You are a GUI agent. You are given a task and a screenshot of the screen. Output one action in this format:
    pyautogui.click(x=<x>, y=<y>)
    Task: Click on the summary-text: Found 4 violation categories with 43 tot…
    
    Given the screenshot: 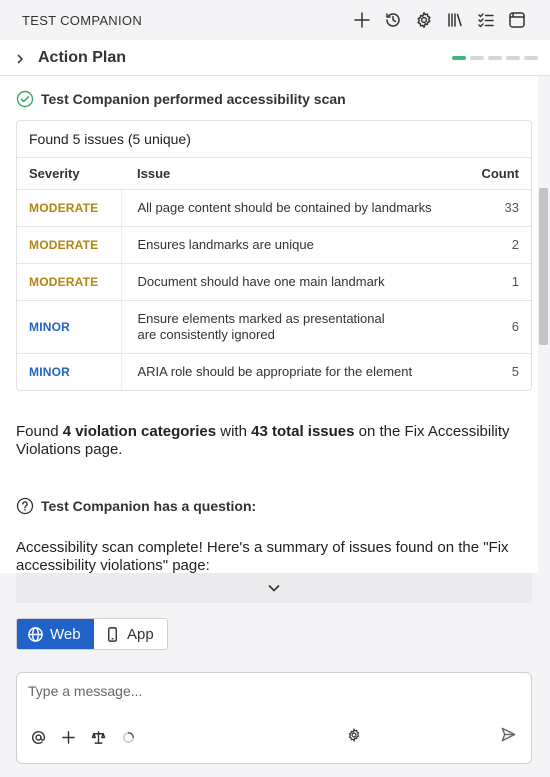 What is the action you would take?
    pyautogui.click(x=263, y=440)
    